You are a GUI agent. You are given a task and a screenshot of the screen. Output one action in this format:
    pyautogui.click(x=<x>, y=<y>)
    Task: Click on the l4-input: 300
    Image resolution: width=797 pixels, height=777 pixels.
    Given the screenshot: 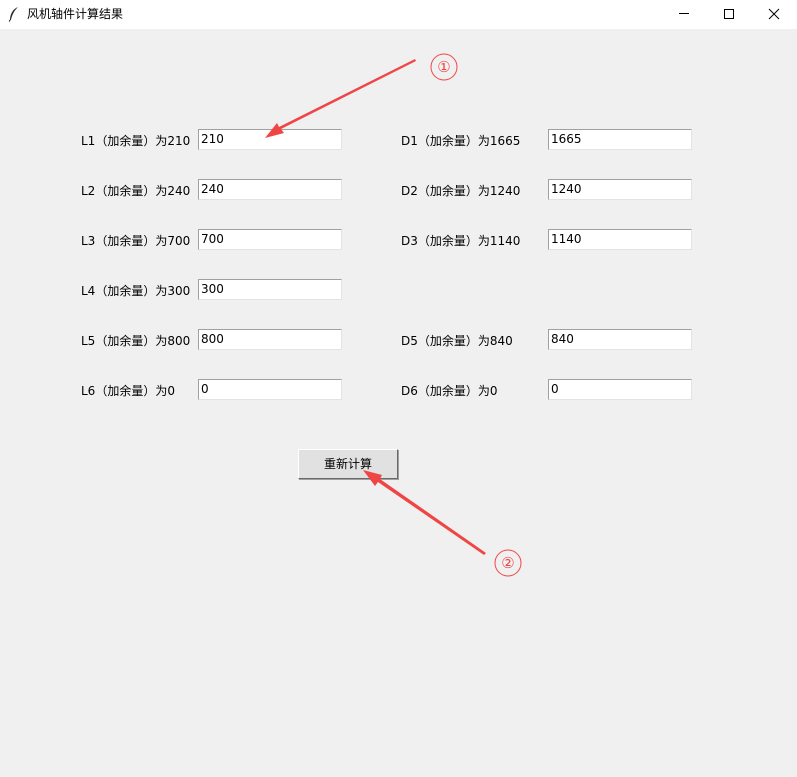 What is the action you would take?
    pyautogui.click(x=270, y=289)
    